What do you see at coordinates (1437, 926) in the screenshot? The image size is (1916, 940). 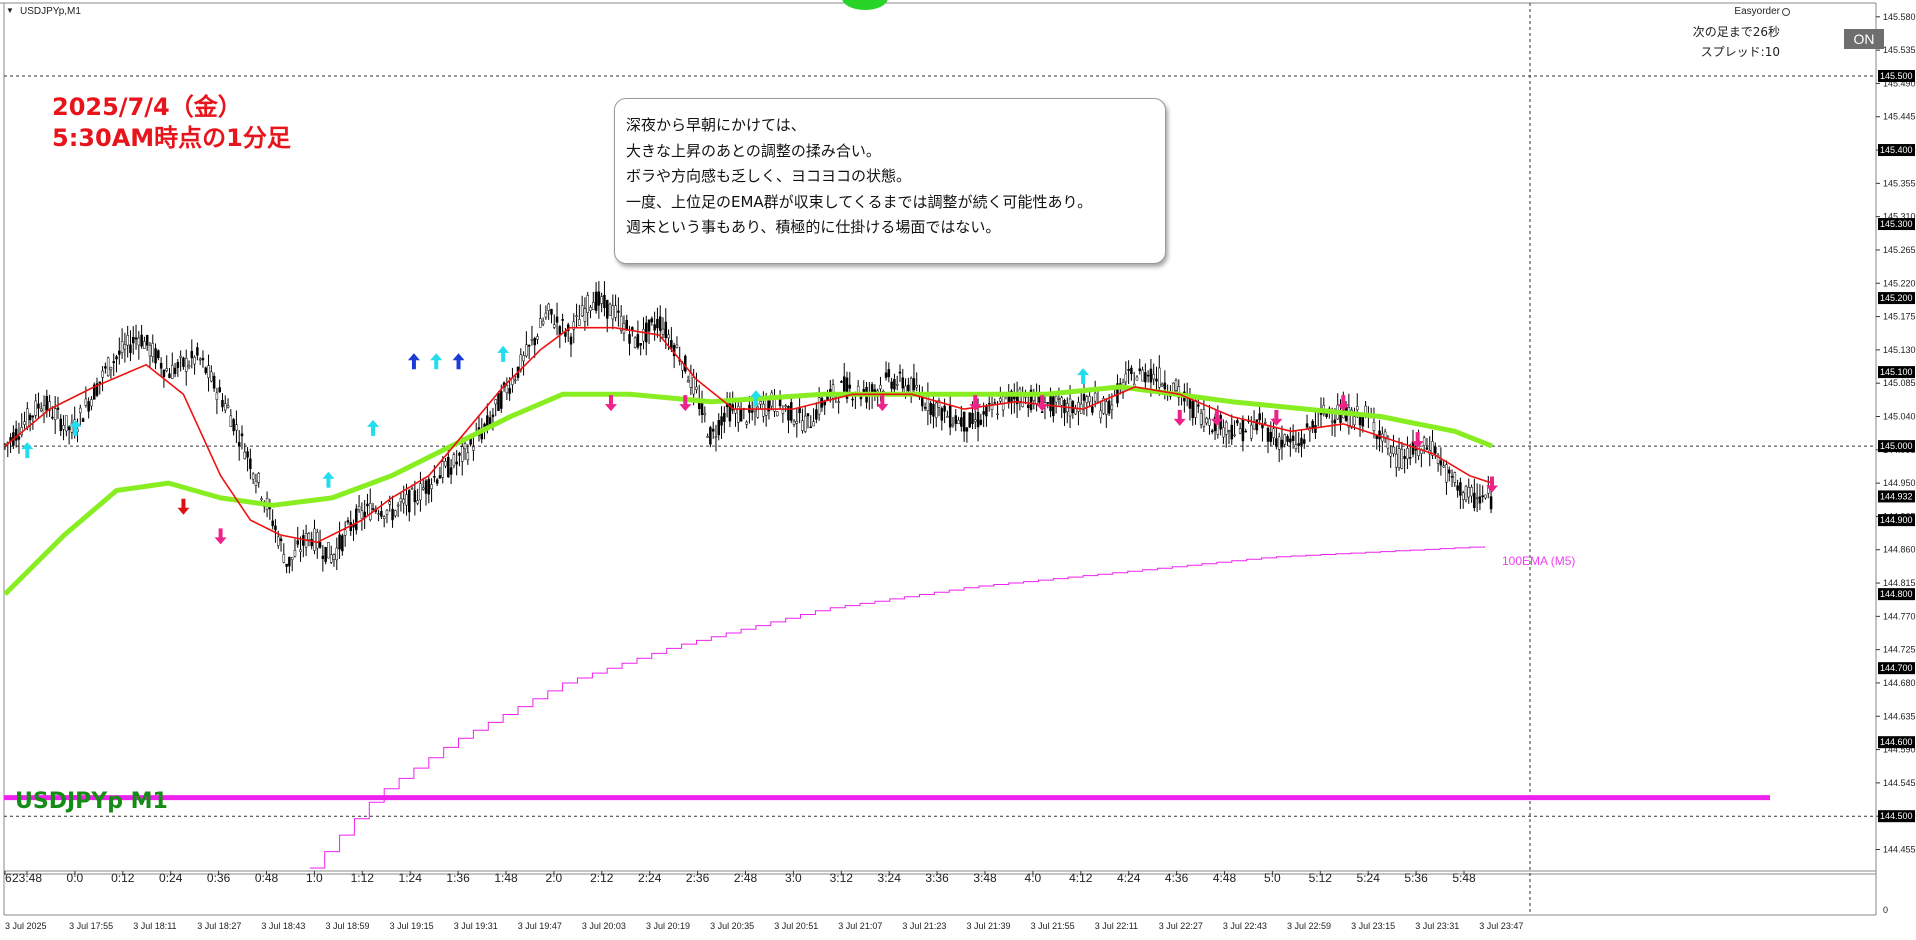 I see `time-label-bottom: 3 Jul 23:31` at bounding box center [1437, 926].